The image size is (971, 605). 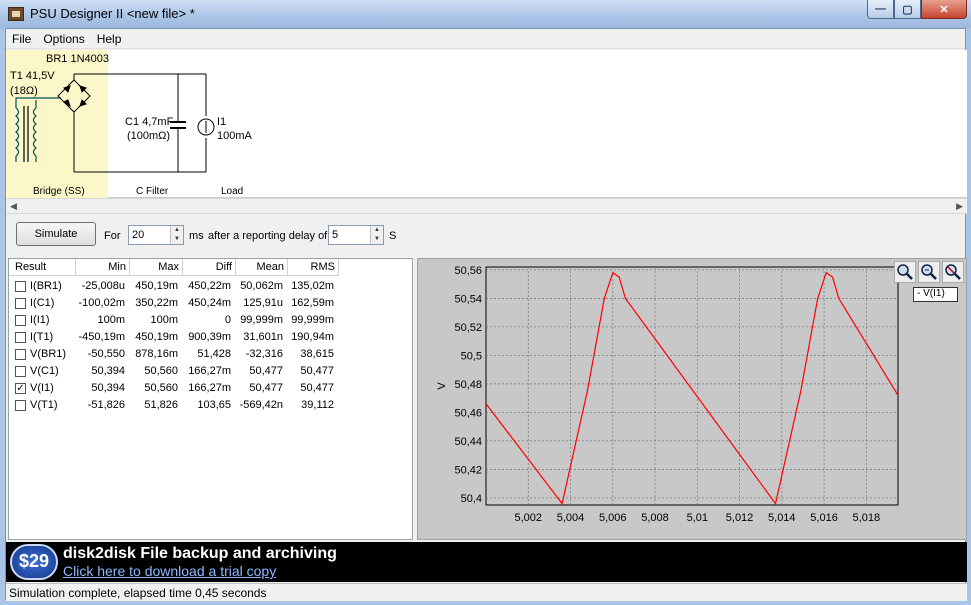 I want to click on table-row: V(BR1) -50,550 878,16m 51,428 -32,316 38,615, so click(x=210, y=354).